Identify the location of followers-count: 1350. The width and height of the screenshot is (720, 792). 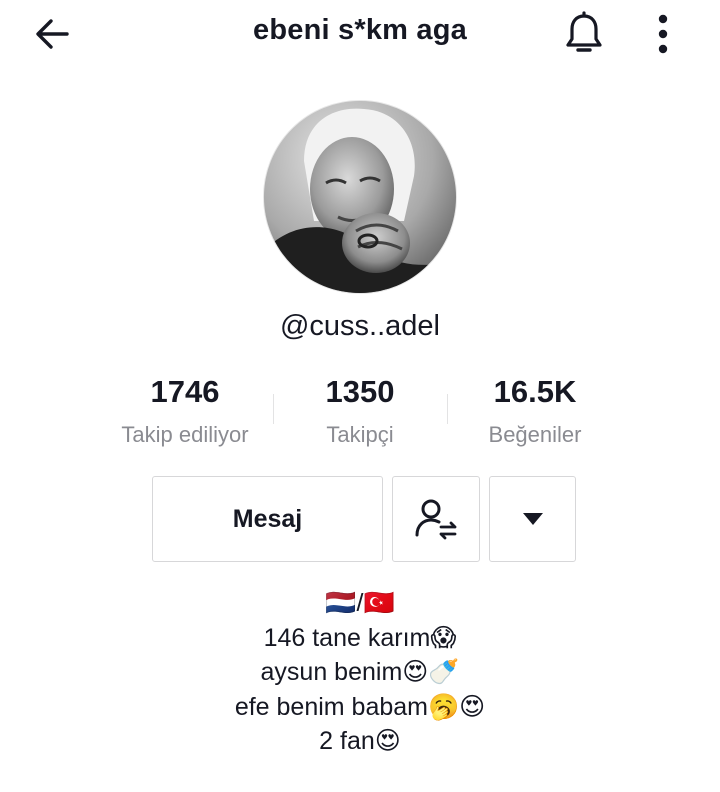
(360, 391).